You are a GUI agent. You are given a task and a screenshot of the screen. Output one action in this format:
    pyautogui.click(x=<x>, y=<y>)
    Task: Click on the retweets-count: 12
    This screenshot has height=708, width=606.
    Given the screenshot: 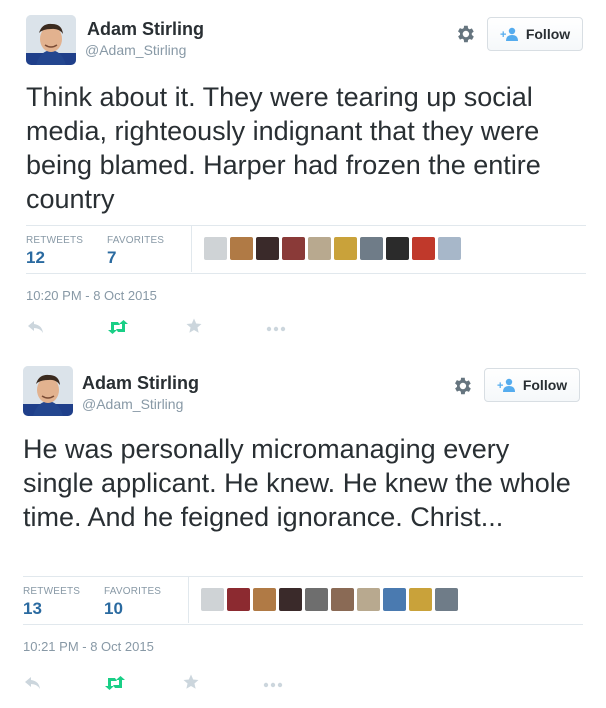 What is the action you would take?
    pyautogui.click(x=35, y=258)
    